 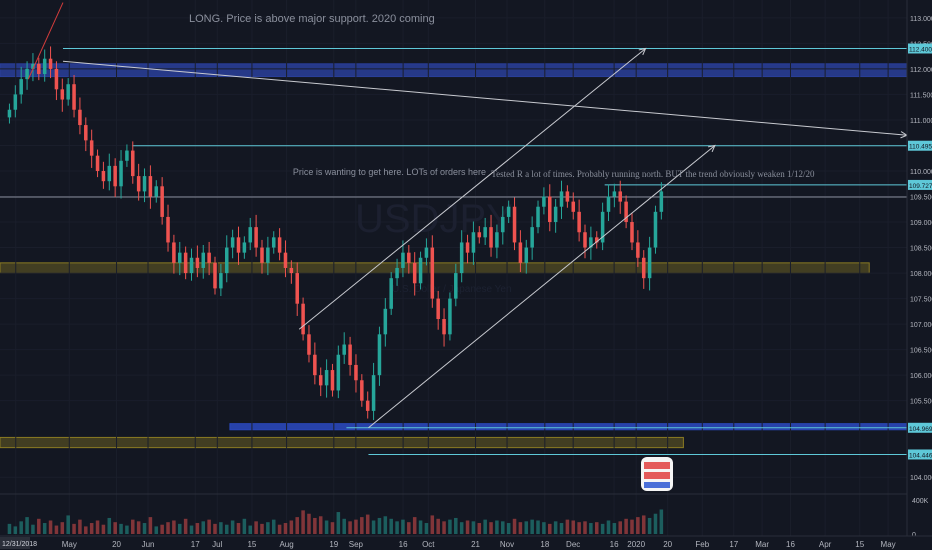 What do you see at coordinates (657, 474) in the screenshot?
I see `tradingview-logo` at bounding box center [657, 474].